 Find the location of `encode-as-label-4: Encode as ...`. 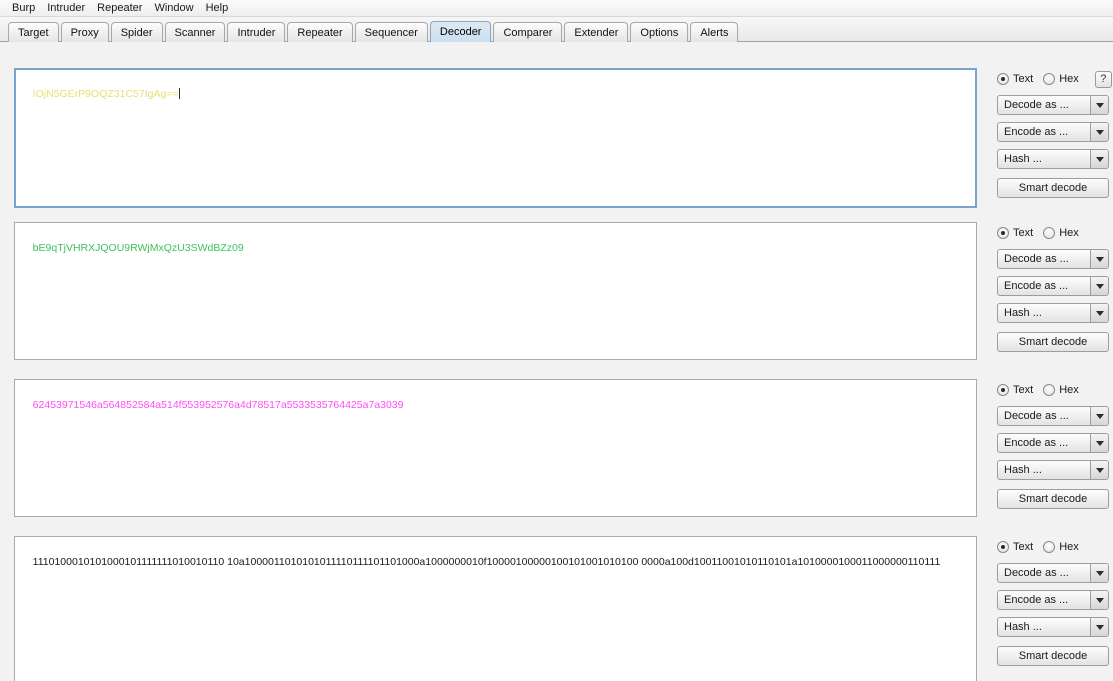

encode-as-label-4: Encode as ... is located at coordinates (1036, 600).